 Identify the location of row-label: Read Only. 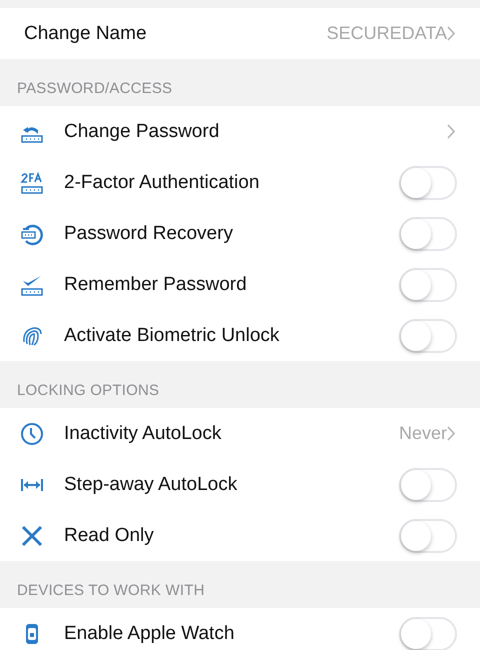
(109, 535).